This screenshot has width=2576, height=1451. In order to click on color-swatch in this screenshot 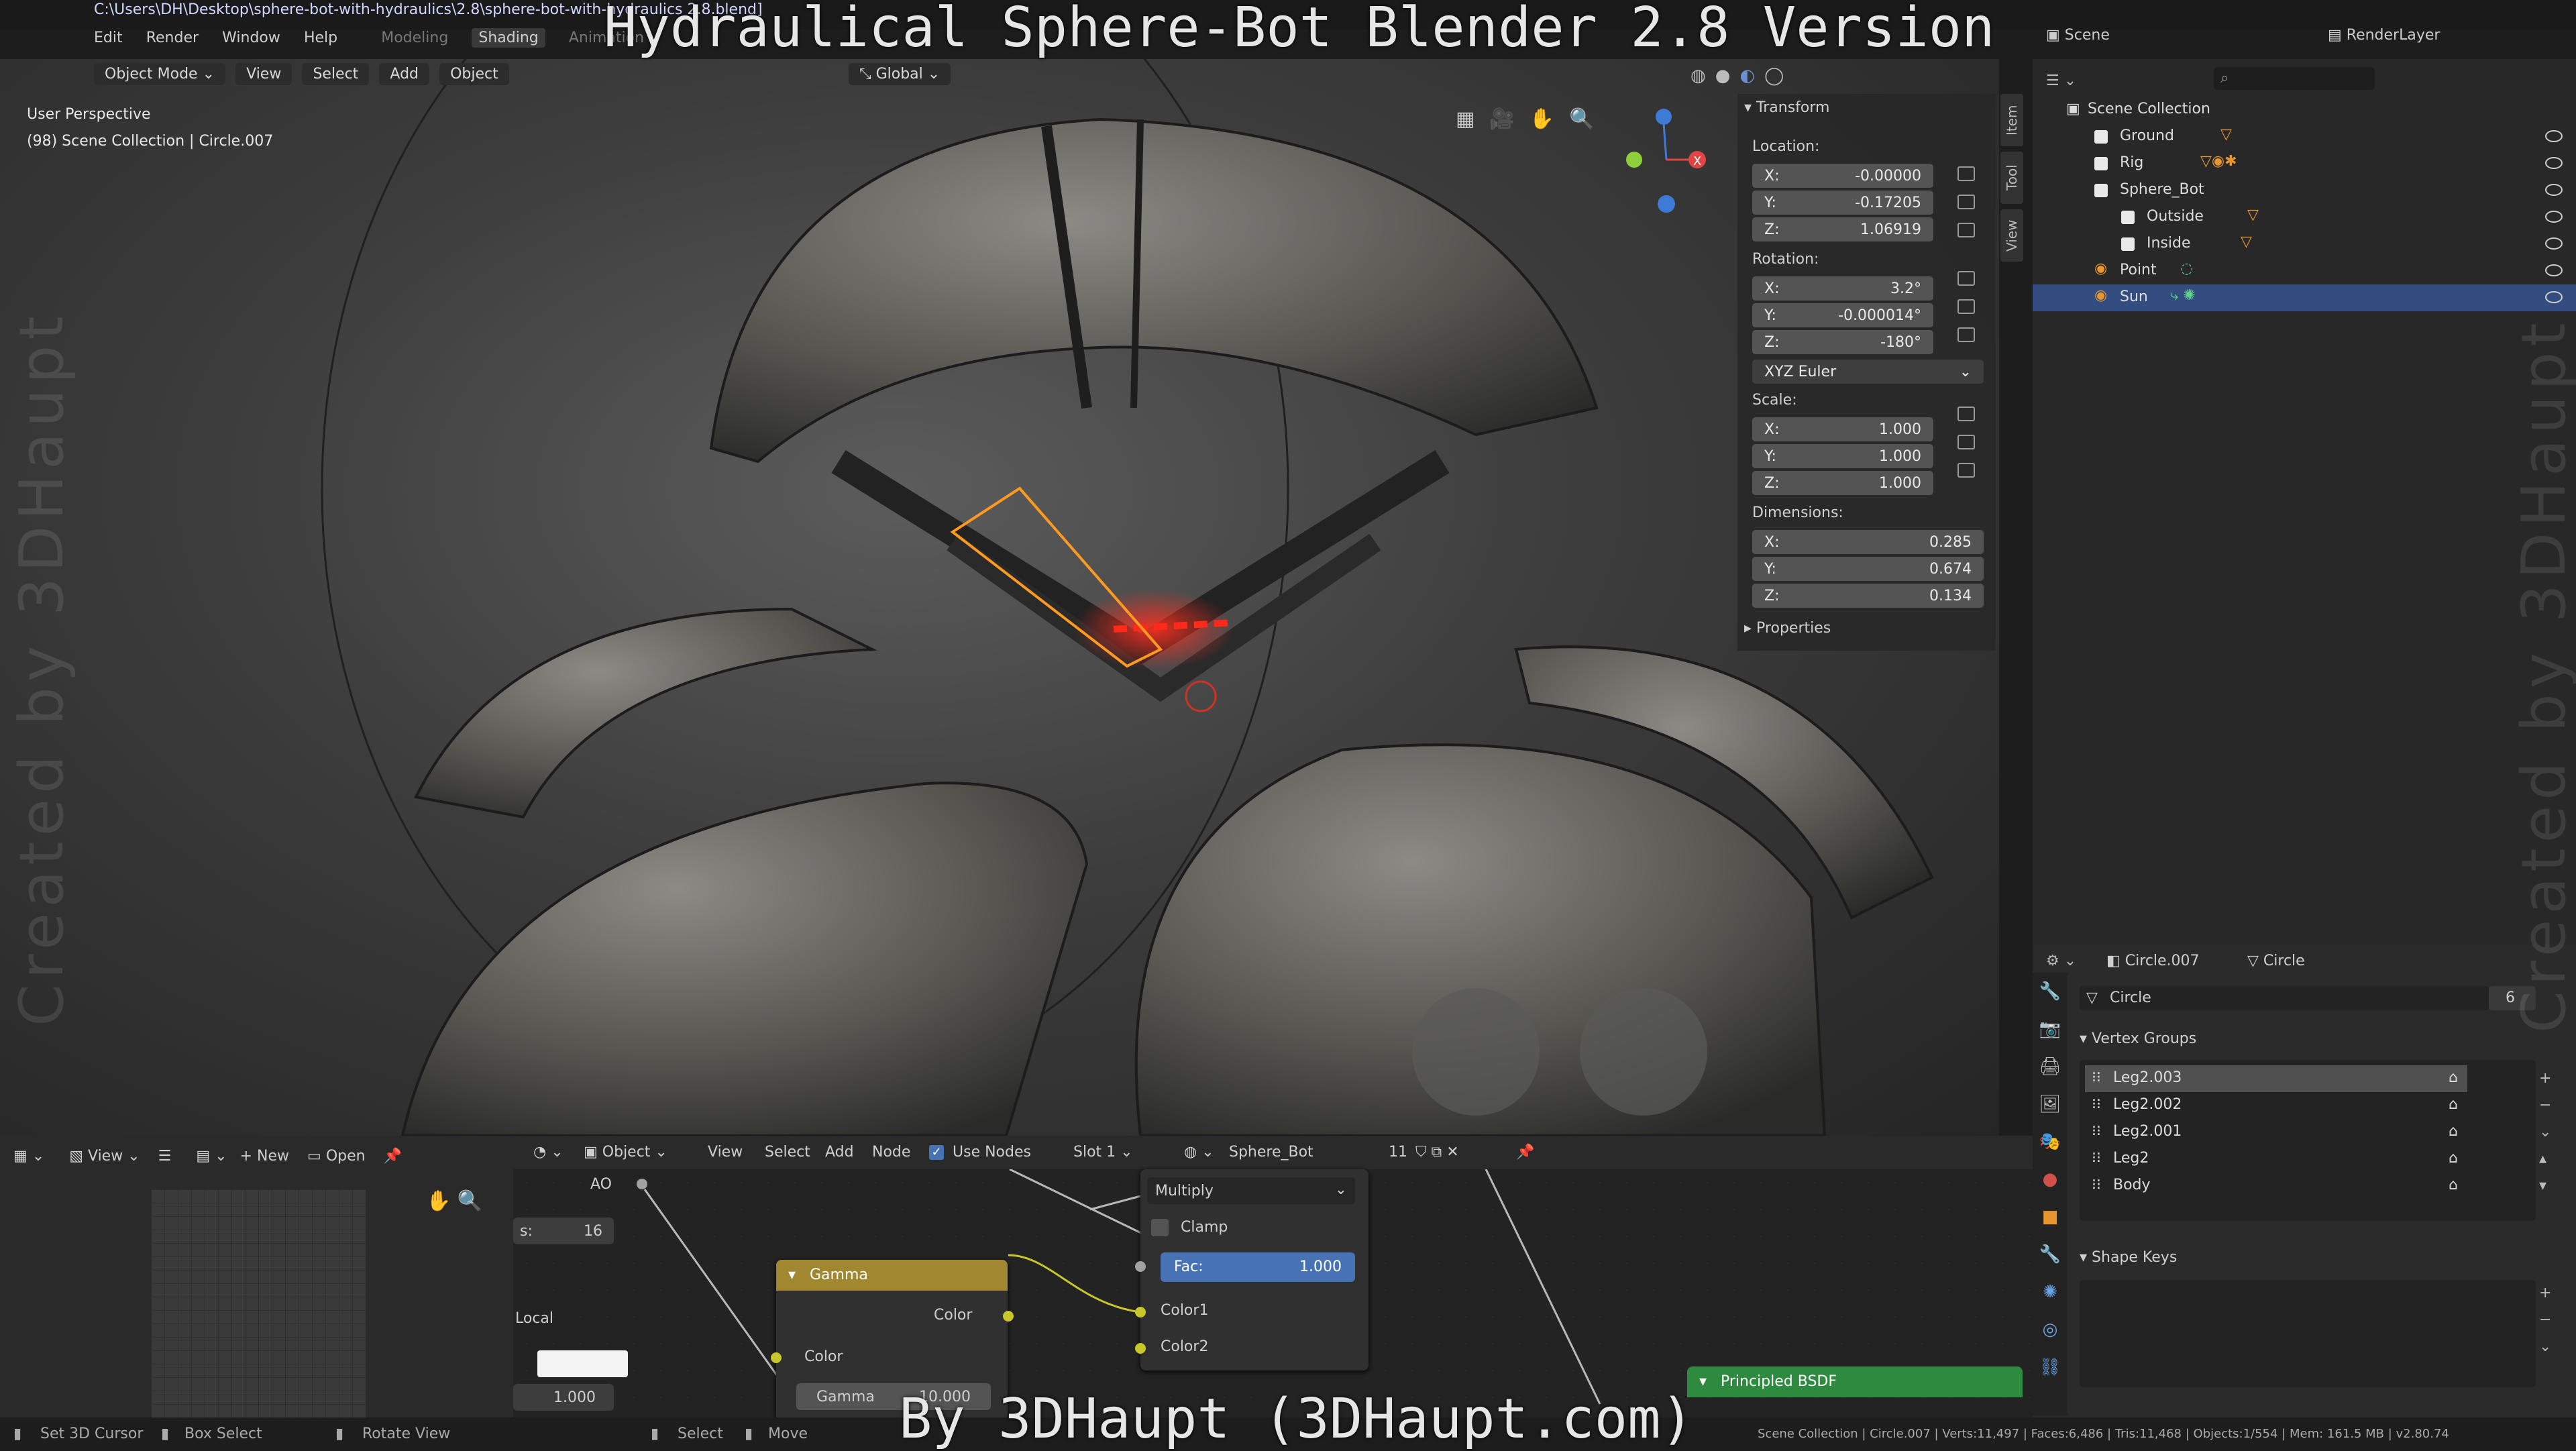, I will do `click(582, 1363)`.